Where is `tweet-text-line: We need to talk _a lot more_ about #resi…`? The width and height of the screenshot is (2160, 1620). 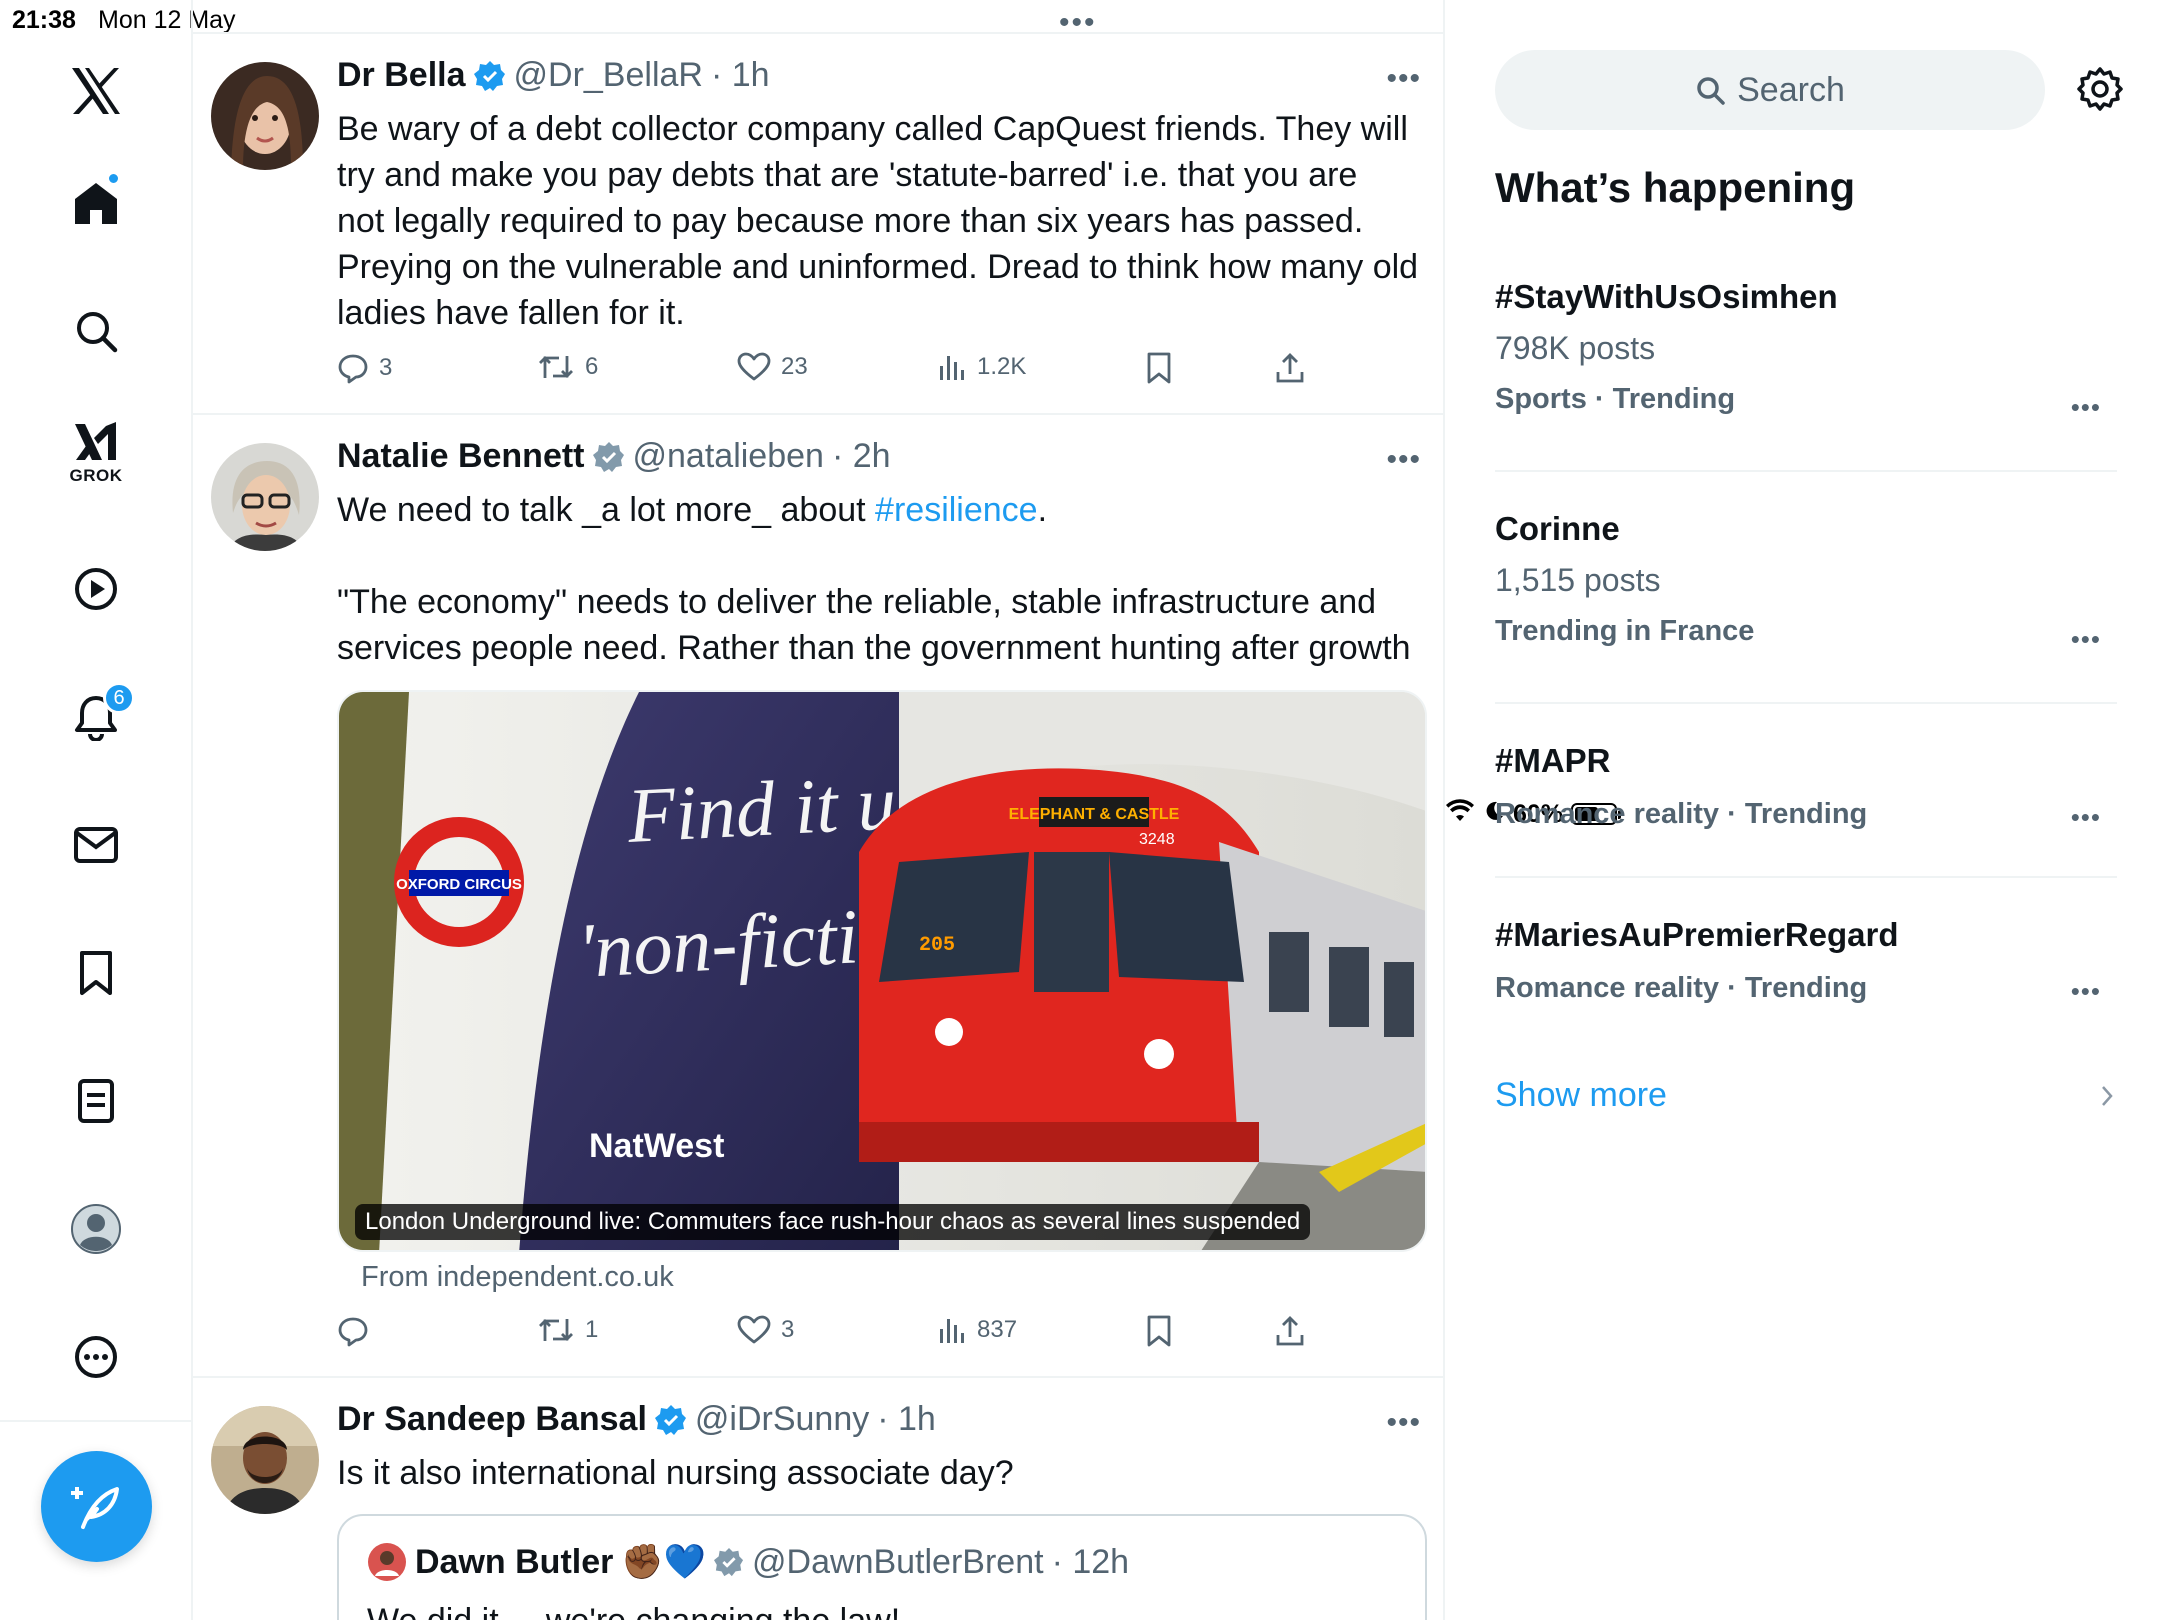
tweet-text-line: We need to talk _a lot more_ about #resi… is located at coordinates (882, 510).